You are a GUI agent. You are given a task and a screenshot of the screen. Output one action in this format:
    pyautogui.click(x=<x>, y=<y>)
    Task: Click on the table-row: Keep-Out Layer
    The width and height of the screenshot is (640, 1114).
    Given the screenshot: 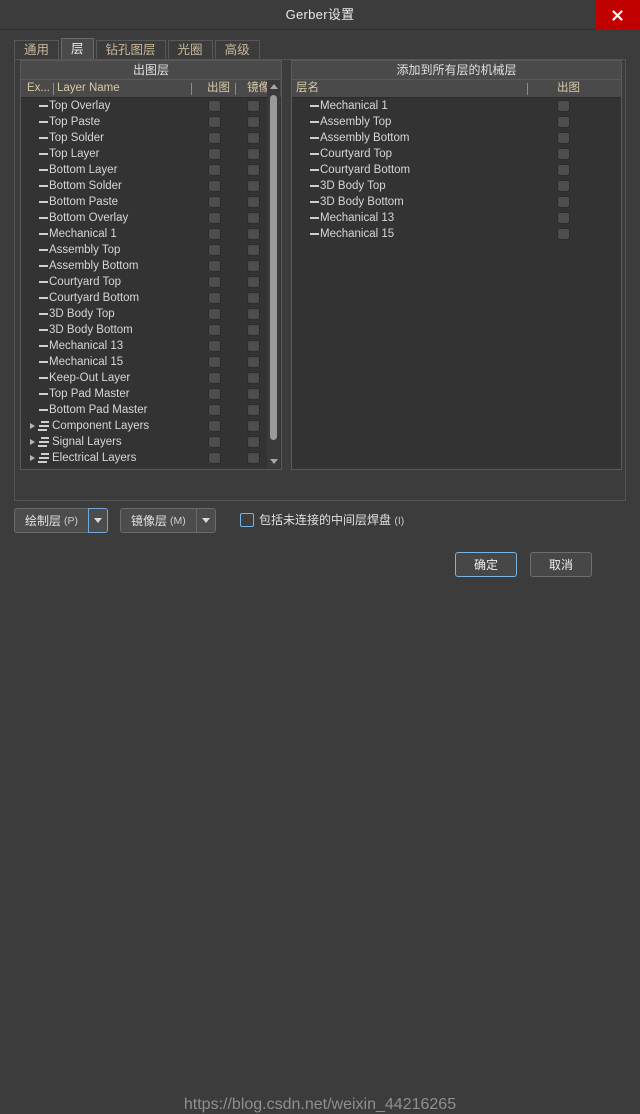 What is the action you would take?
    pyautogui.click(x=151, y=378)
    